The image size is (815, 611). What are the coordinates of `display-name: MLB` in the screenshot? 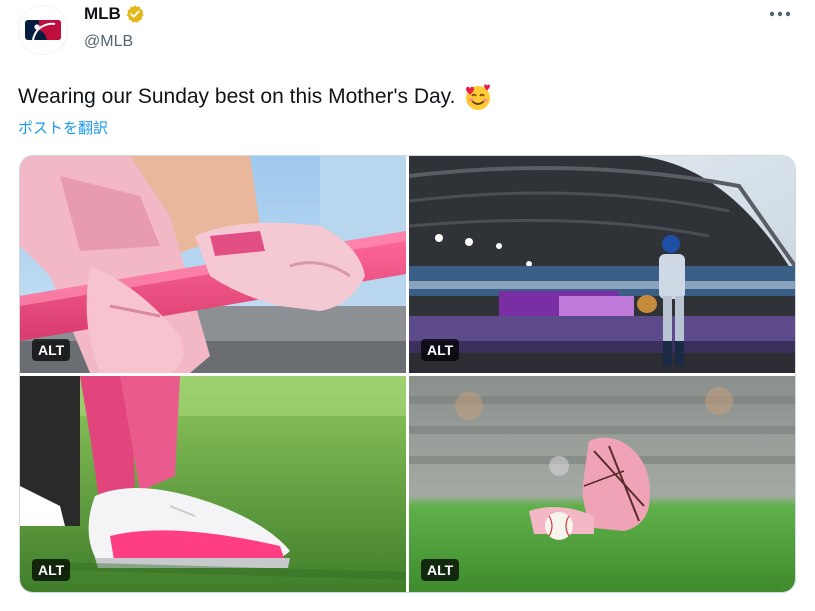 It's located at (102, 14).